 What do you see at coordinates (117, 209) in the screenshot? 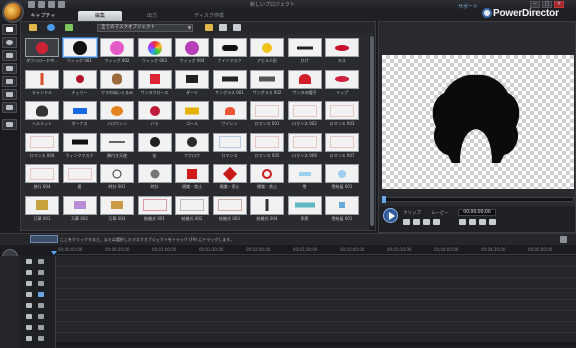
I see `library-tile: 万華 003` at bounding box center [117, 209].